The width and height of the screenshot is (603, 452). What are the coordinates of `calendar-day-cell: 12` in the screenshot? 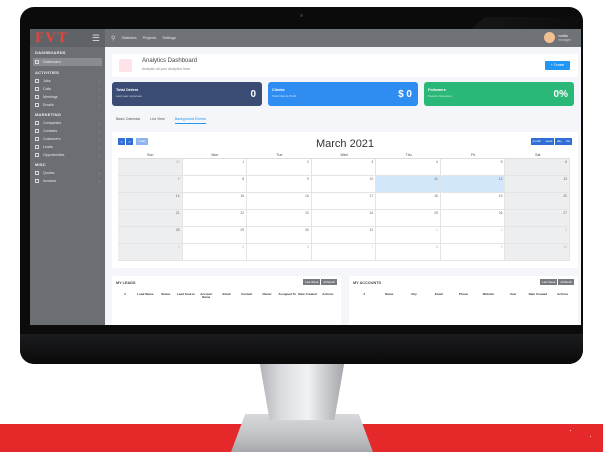 It's located at (473, 184).